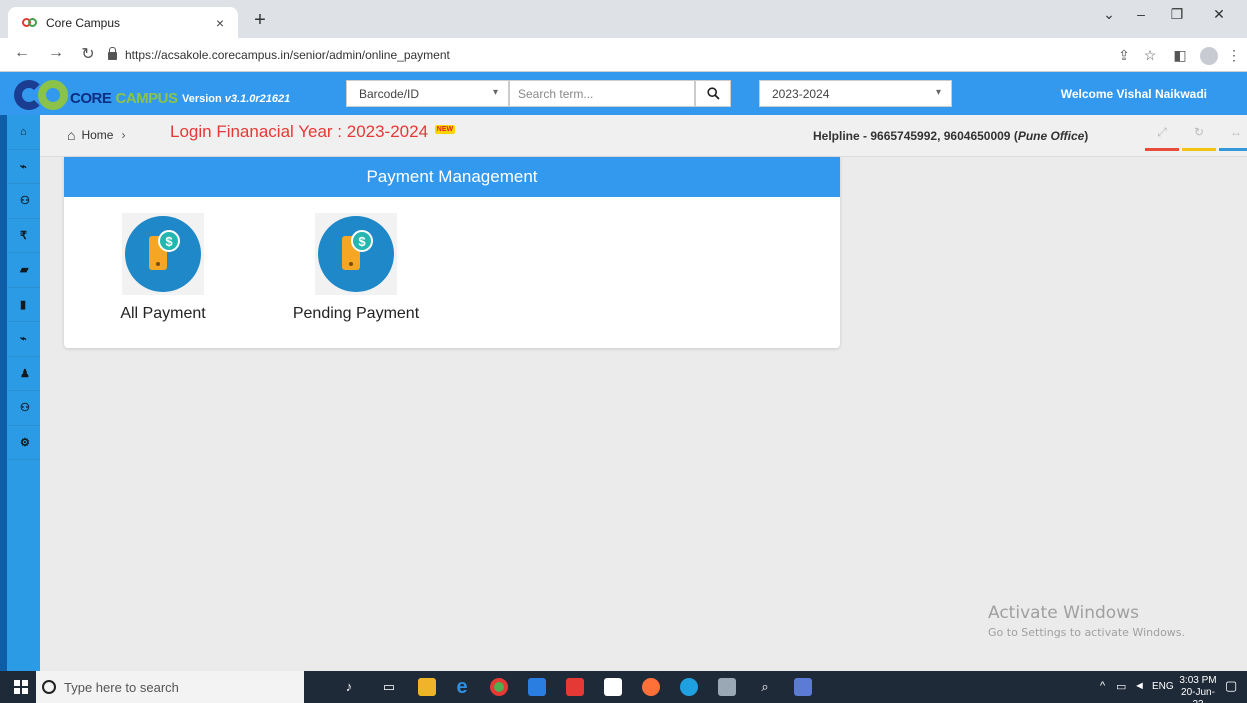 Image resolution: width=1247 pixels, height=703 pixels. I want to click on tab-close-icon: ×, so click(220, 23).